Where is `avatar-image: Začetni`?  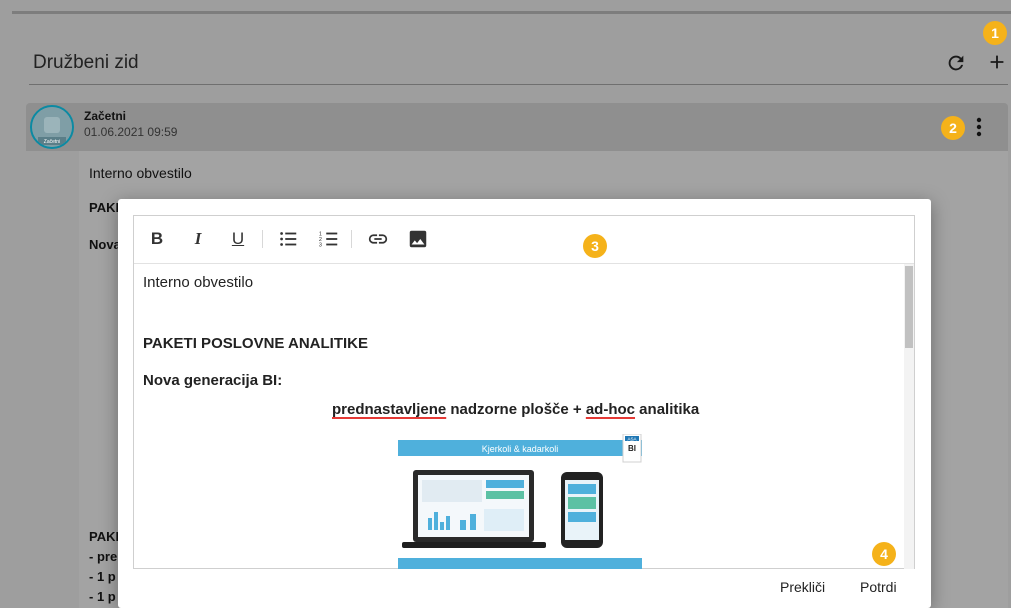 avatar-image: Začetni is located at coordinates (52, 127).